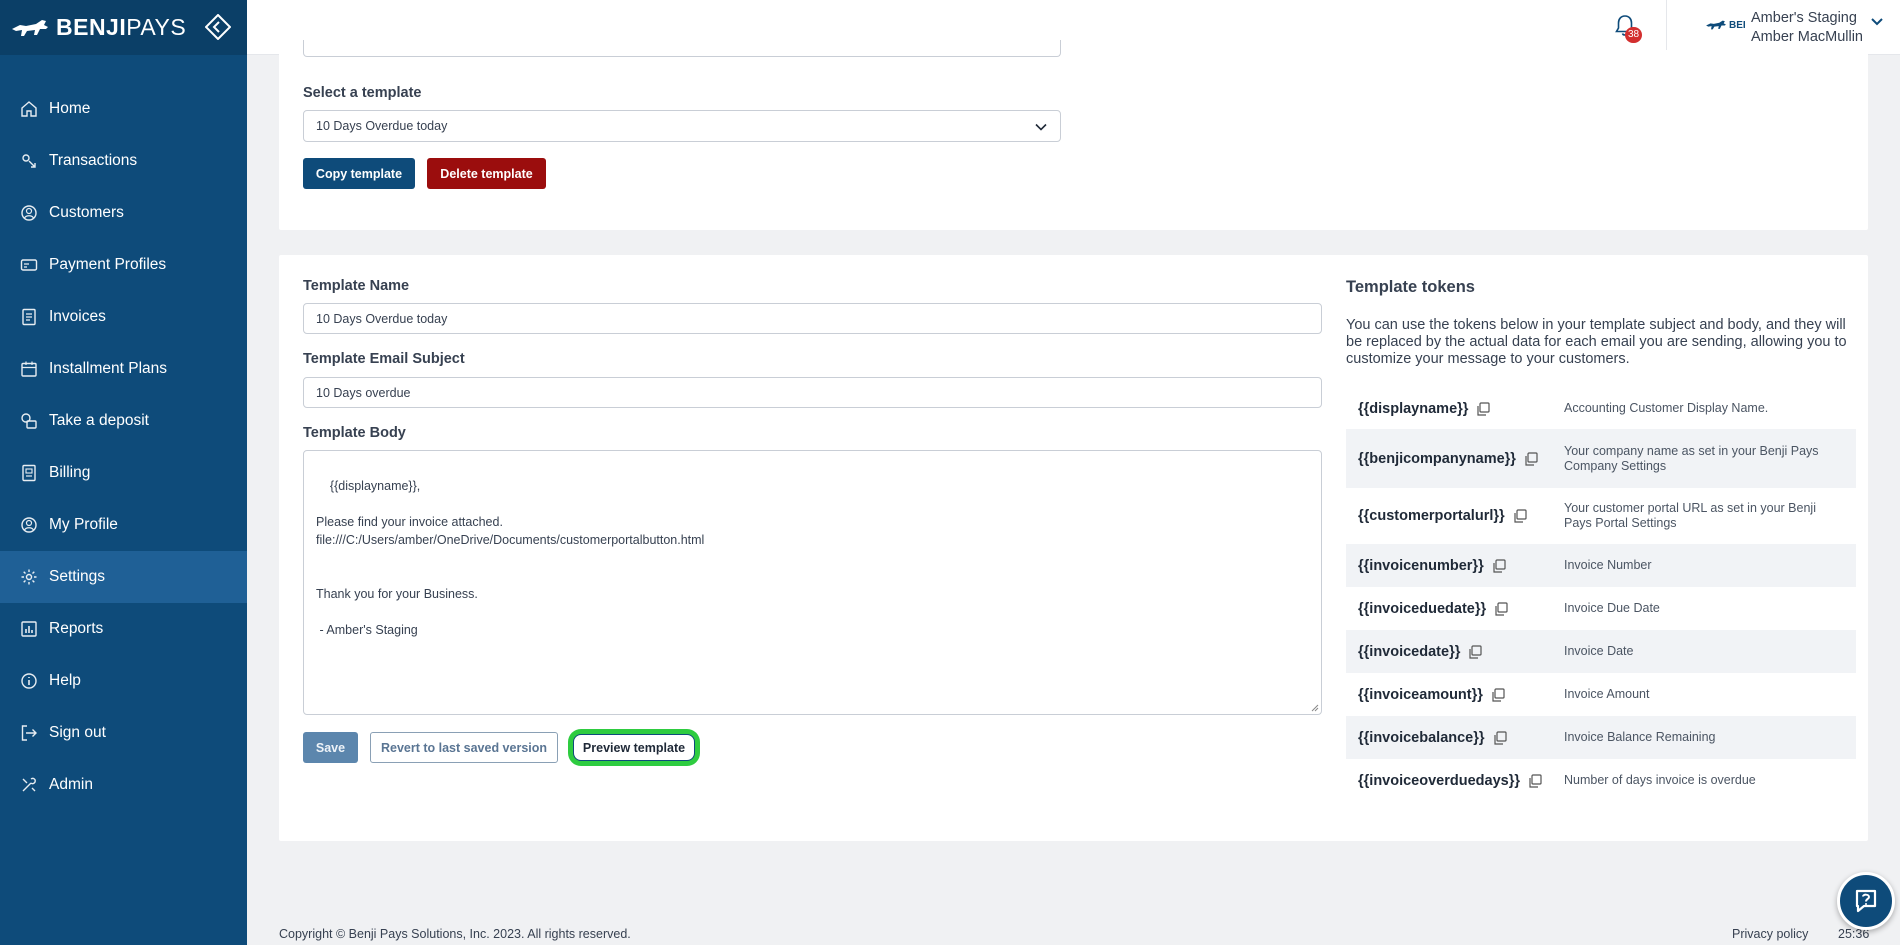  I want to click on chevron-down-icon, so click(1877, 22).